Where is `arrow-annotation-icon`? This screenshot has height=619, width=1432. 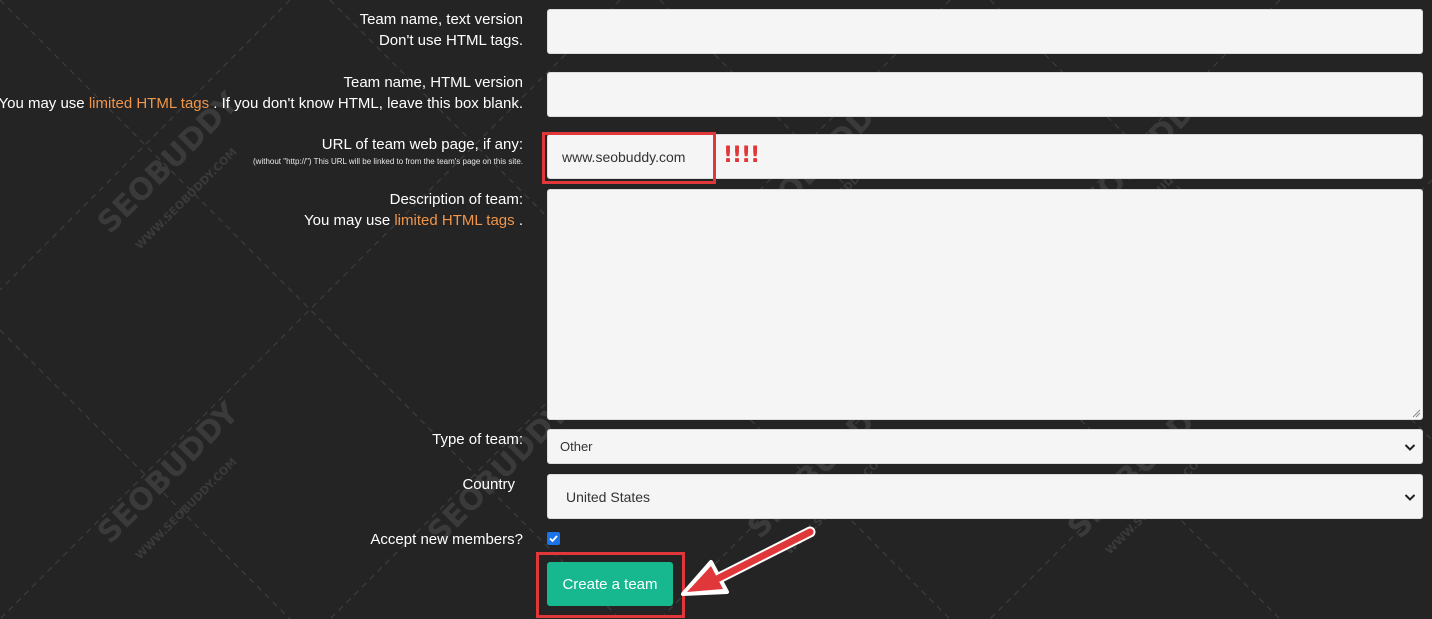 arrow-annotation-icon is located at coordinates (748, 561).